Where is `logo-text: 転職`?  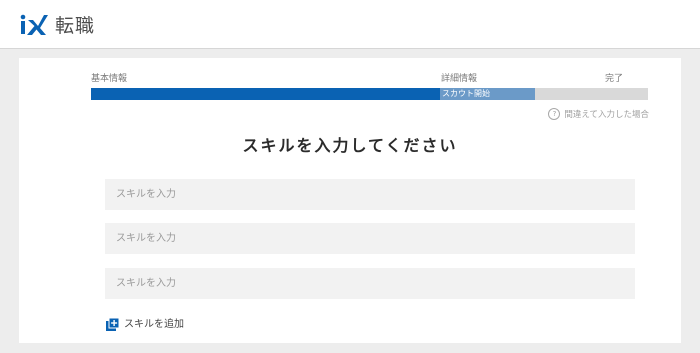
logo-text: 転職 is located at coordinates (75, 25).